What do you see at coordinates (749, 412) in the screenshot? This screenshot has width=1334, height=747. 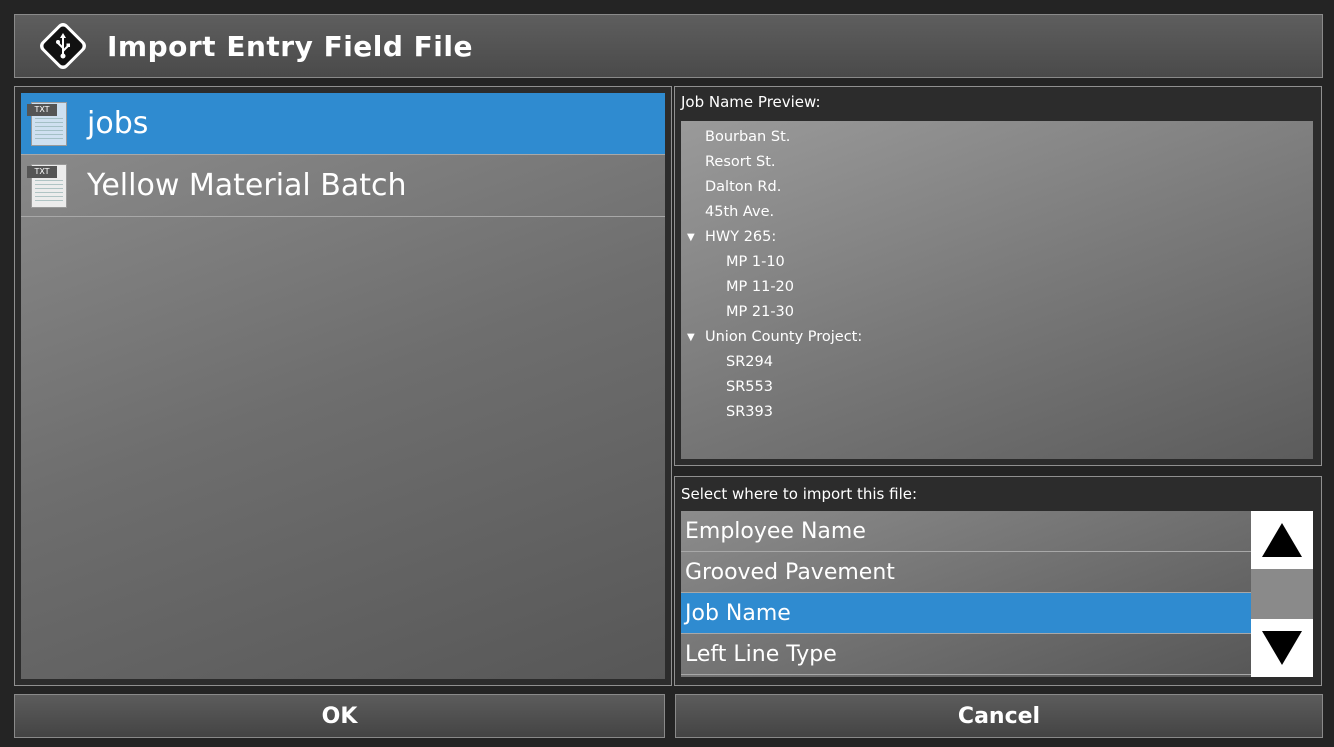 I see `tree-row: SR393` at bounding box center [749, 412].